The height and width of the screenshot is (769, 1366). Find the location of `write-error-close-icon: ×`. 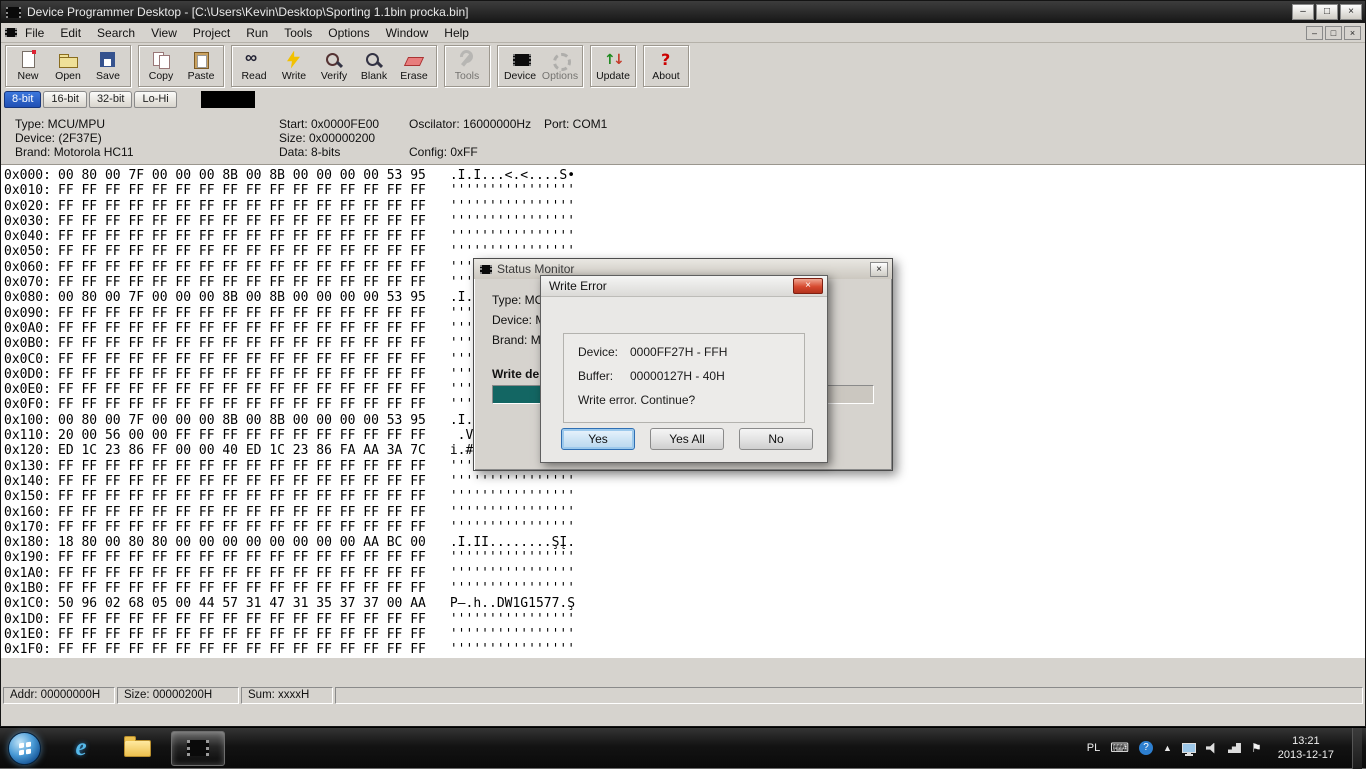

write-error-close-icon: × is located at coordinates (808, 286).